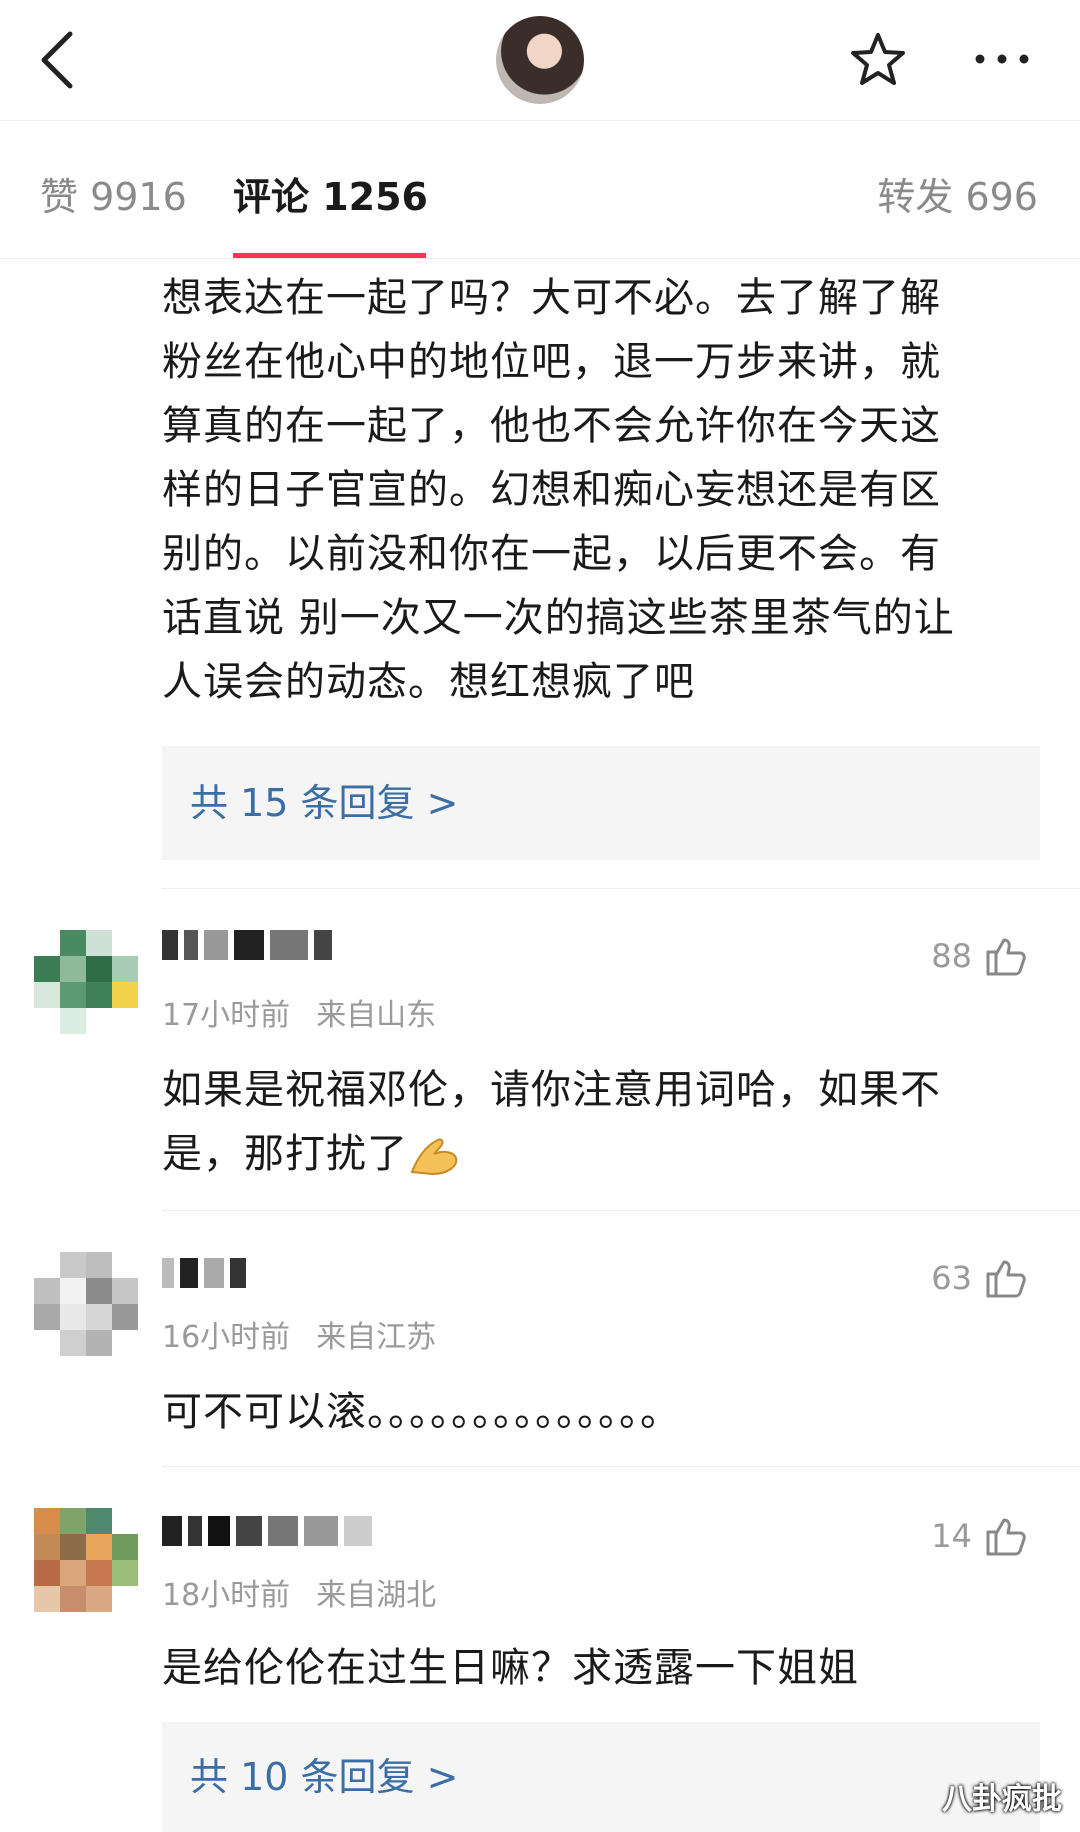 This screenshot has height=1832, width=1080. What do you see at coordinates (1002, 1799) in the screenshot?
I see `watermark: 八卦疯批` at bounding box center [1002, 1799].